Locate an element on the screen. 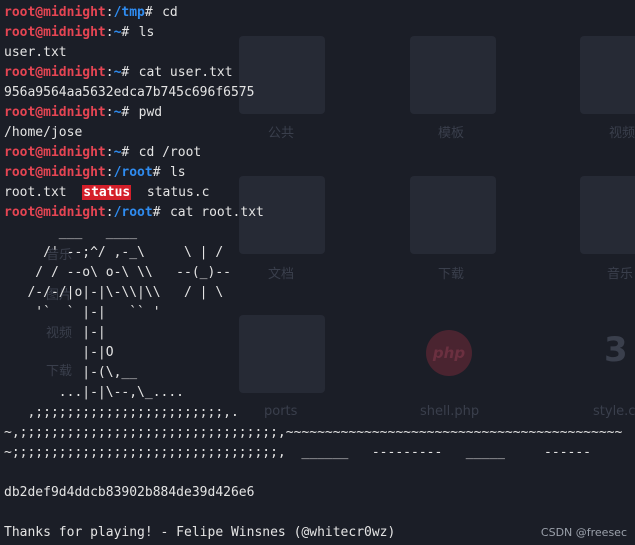  output-text: user.txt is located at coordinates (35, 52).